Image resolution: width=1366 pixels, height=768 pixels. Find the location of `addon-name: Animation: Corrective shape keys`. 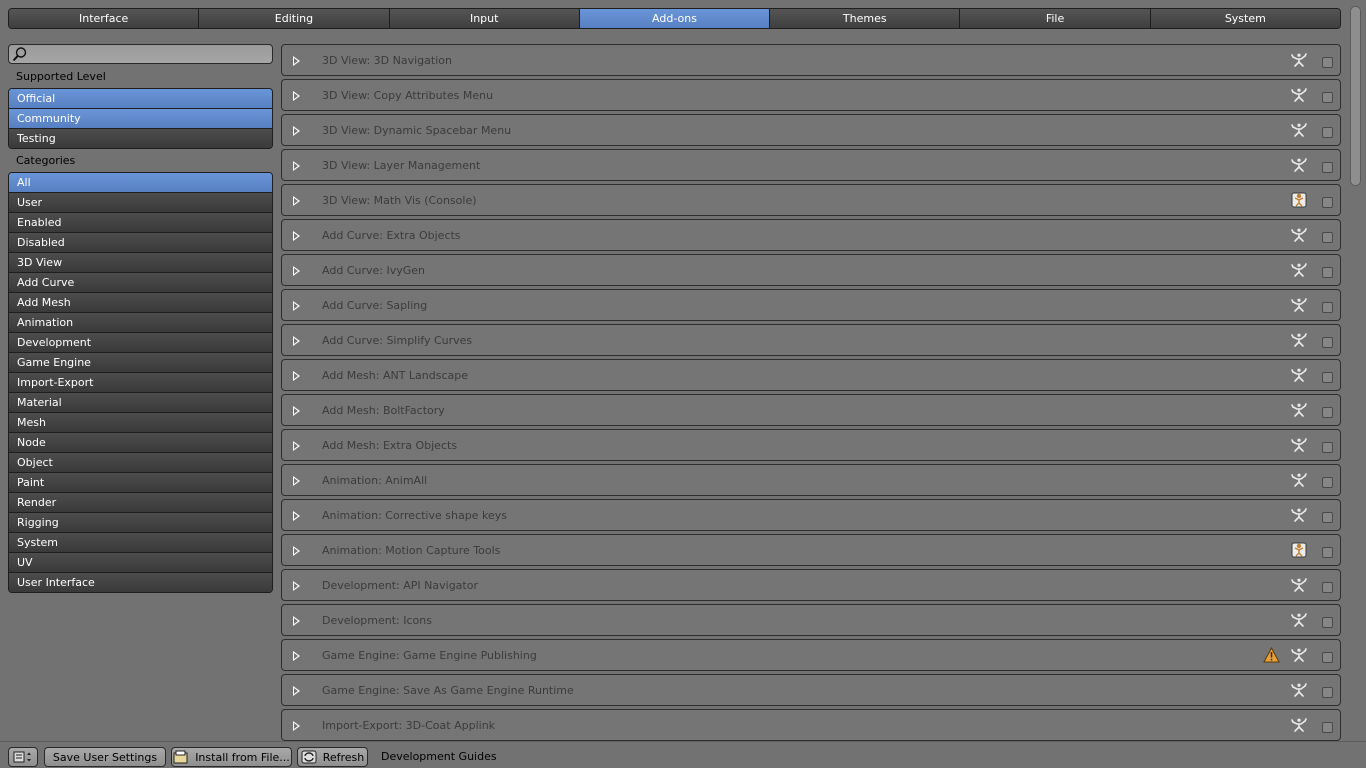

addon-name: Animation: Corrective shape keys is located at coordinates (414, 515).